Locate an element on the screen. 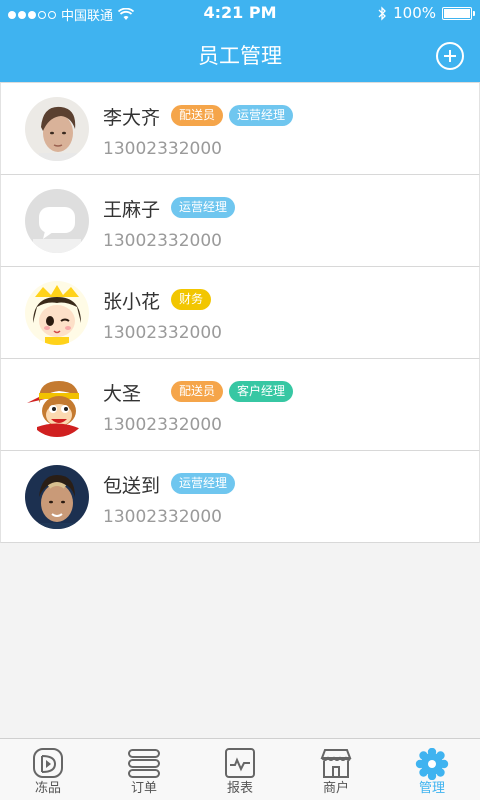 The image size is (480, 800). tab-label: 商户 is located at coordinates (335, 788).